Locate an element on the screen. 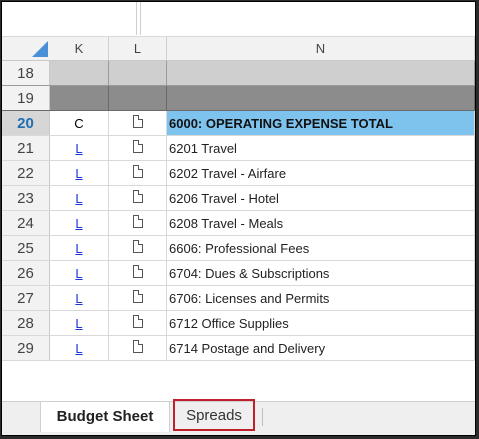  row-number: 18 is located at coordinates (26, 73).